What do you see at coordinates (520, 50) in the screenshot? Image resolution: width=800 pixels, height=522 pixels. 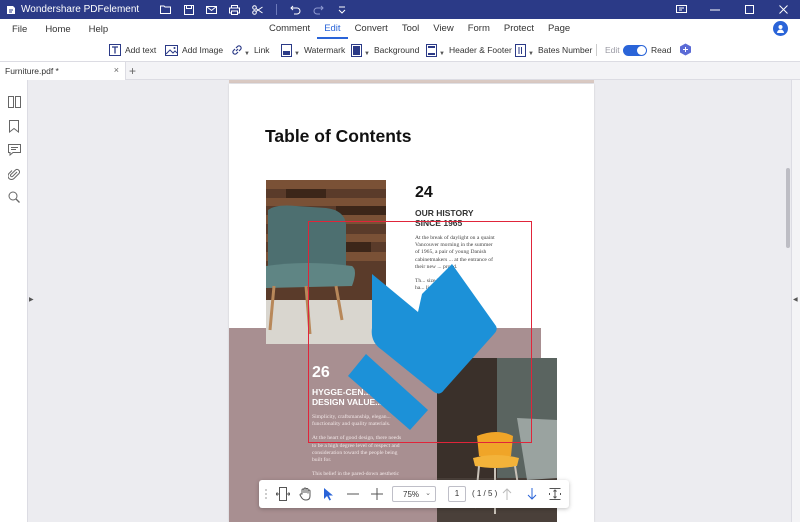 I see `bates-number-icon` at bounding box center [520, 50].